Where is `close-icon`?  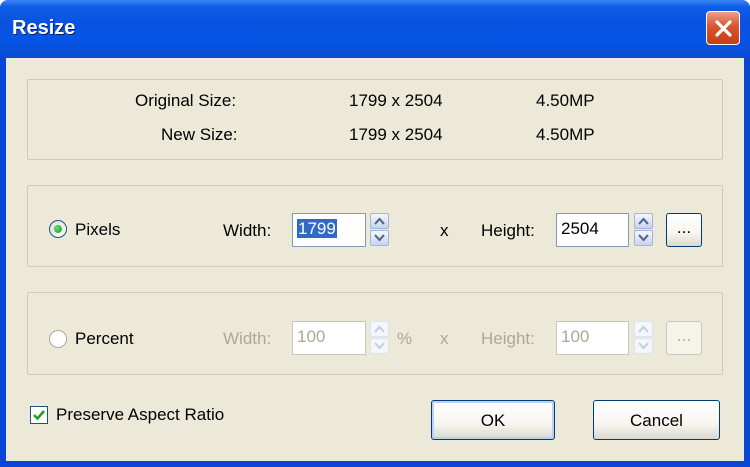
close-icon is located at coordinates (723, 28).